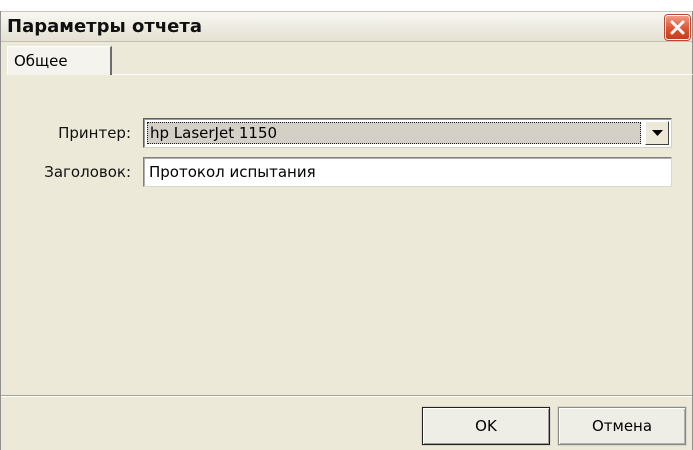 The width and height of the screenshot is (693, 450). I want to click on close-button, so click(677, 27).